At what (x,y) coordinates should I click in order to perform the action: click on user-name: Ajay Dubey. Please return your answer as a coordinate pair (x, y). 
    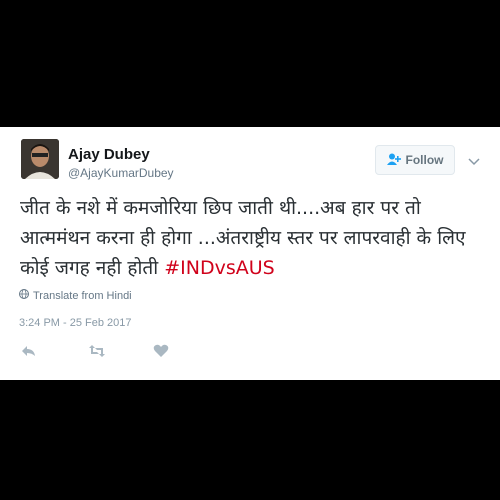
    Looking at the image, I should click on (109, 154).